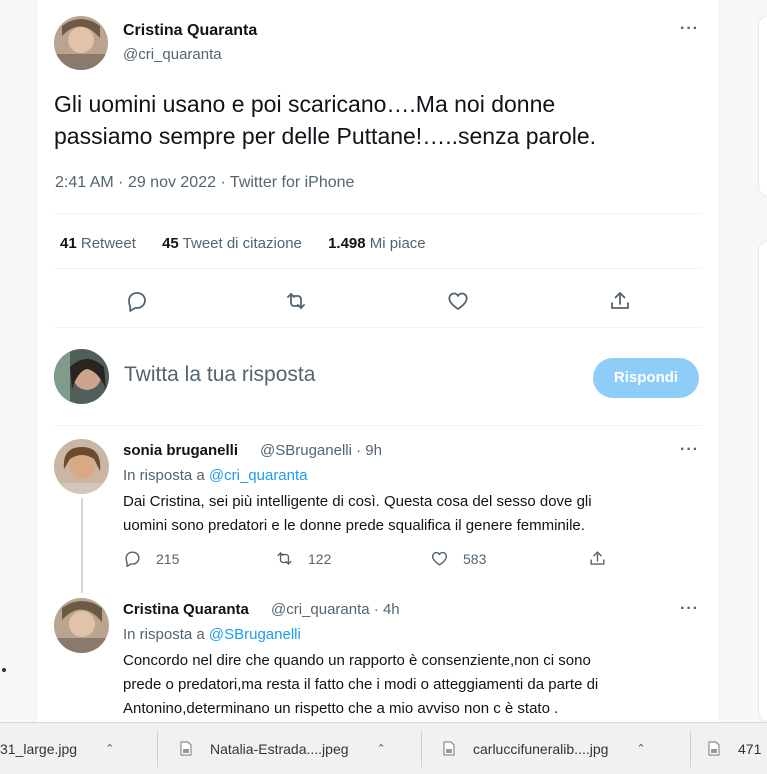 The image size is (767, 774). I want to click on retweet-label: Retweet, so click(108, 243).